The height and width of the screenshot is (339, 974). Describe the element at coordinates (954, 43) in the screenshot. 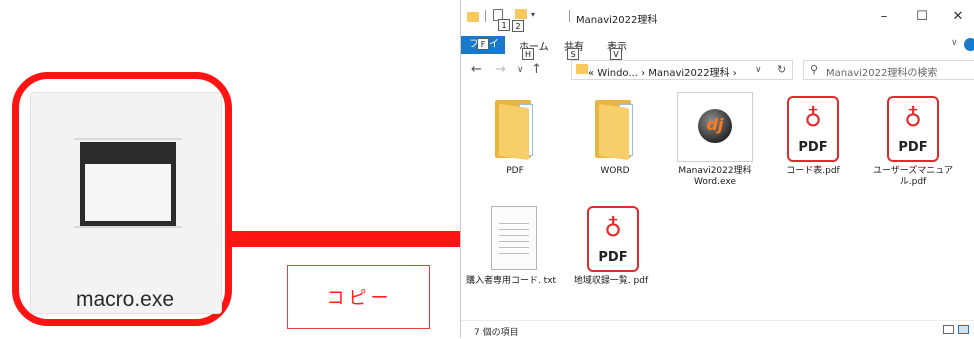

I see `ribbon-expand-chevron-icon: ∨` at that location.